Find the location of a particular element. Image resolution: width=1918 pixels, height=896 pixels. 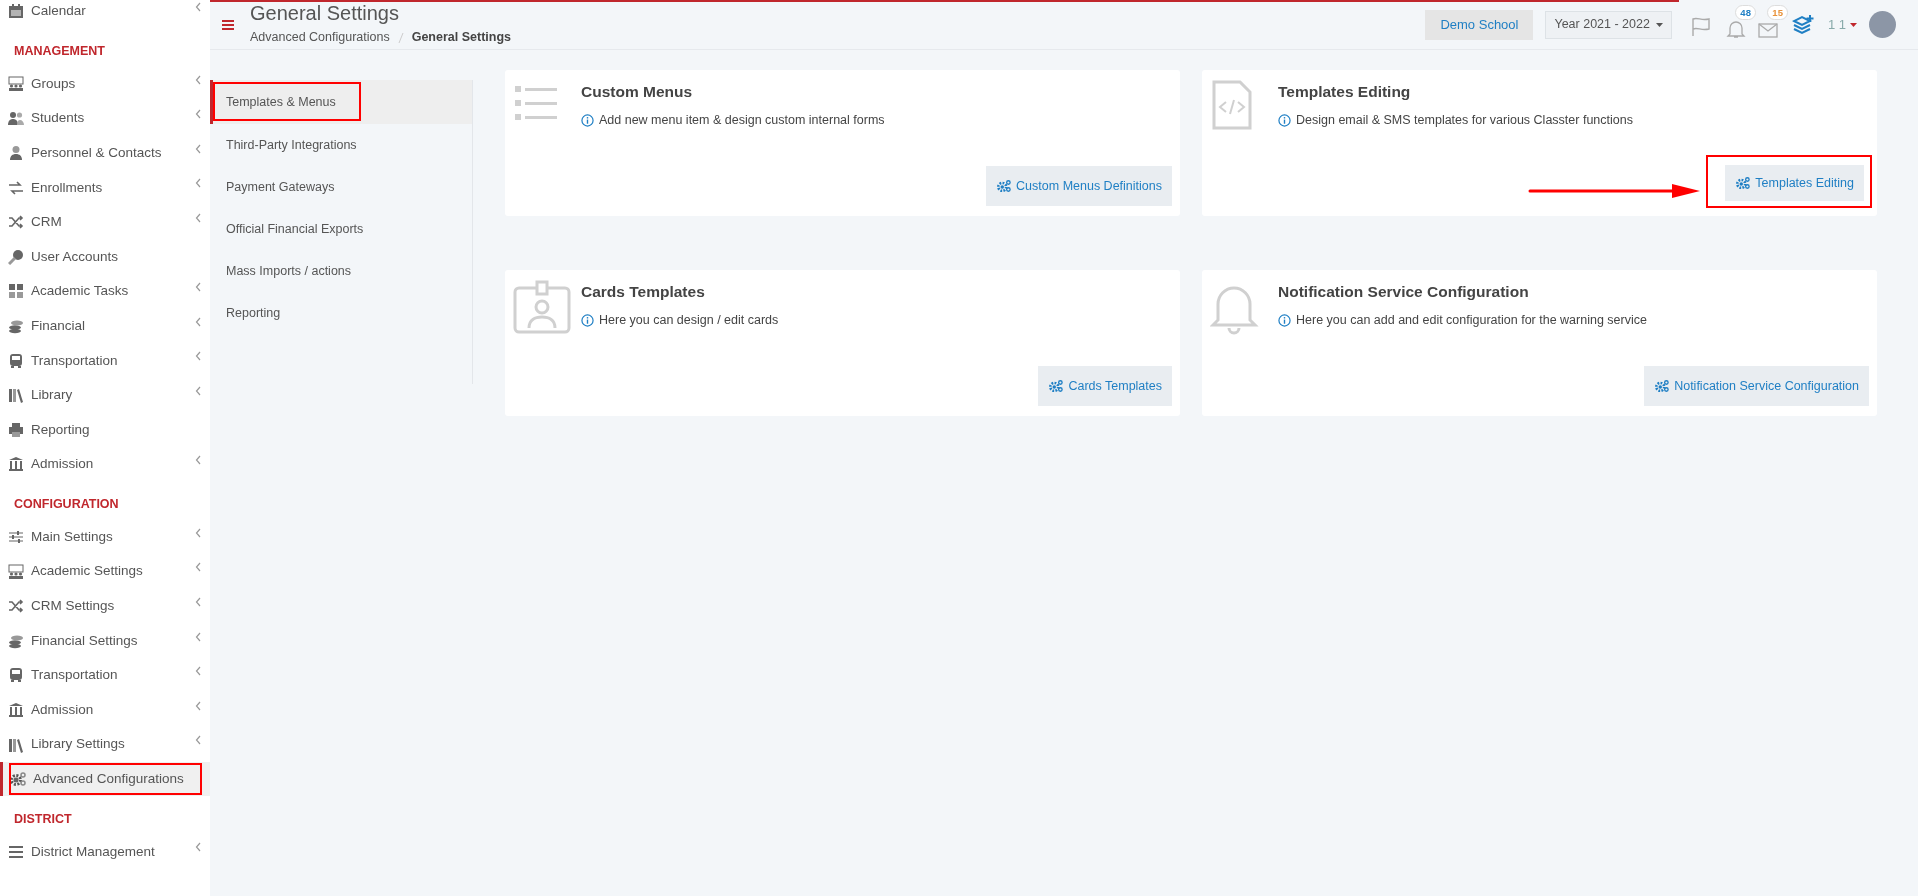

shuffle-icon is located at coordinates (16, 606).